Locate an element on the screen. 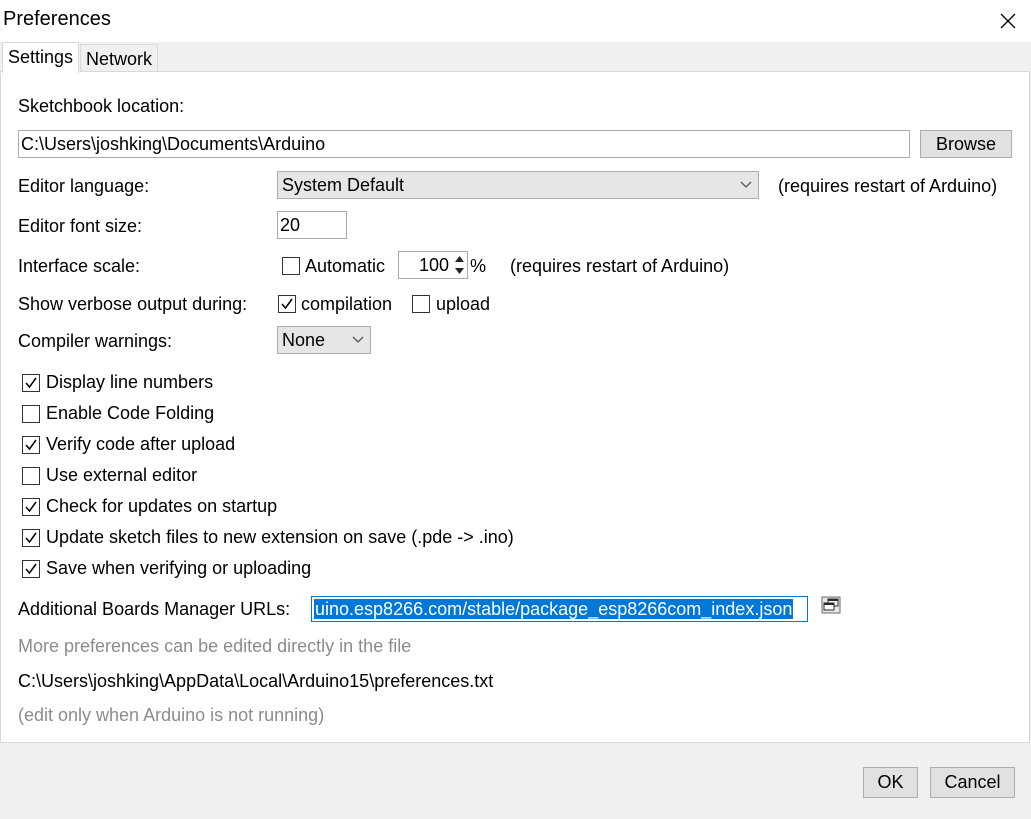  compiler-warnings-select: None is located at coordinates (324, 340).